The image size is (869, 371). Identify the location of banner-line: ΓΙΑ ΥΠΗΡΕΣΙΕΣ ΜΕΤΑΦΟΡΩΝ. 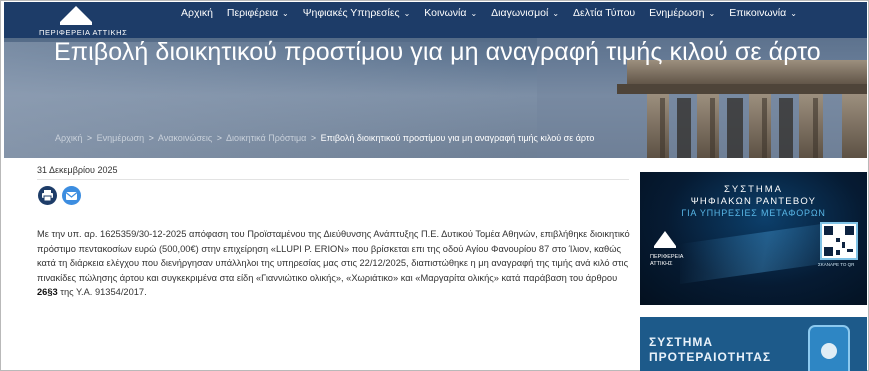
(753, 213).